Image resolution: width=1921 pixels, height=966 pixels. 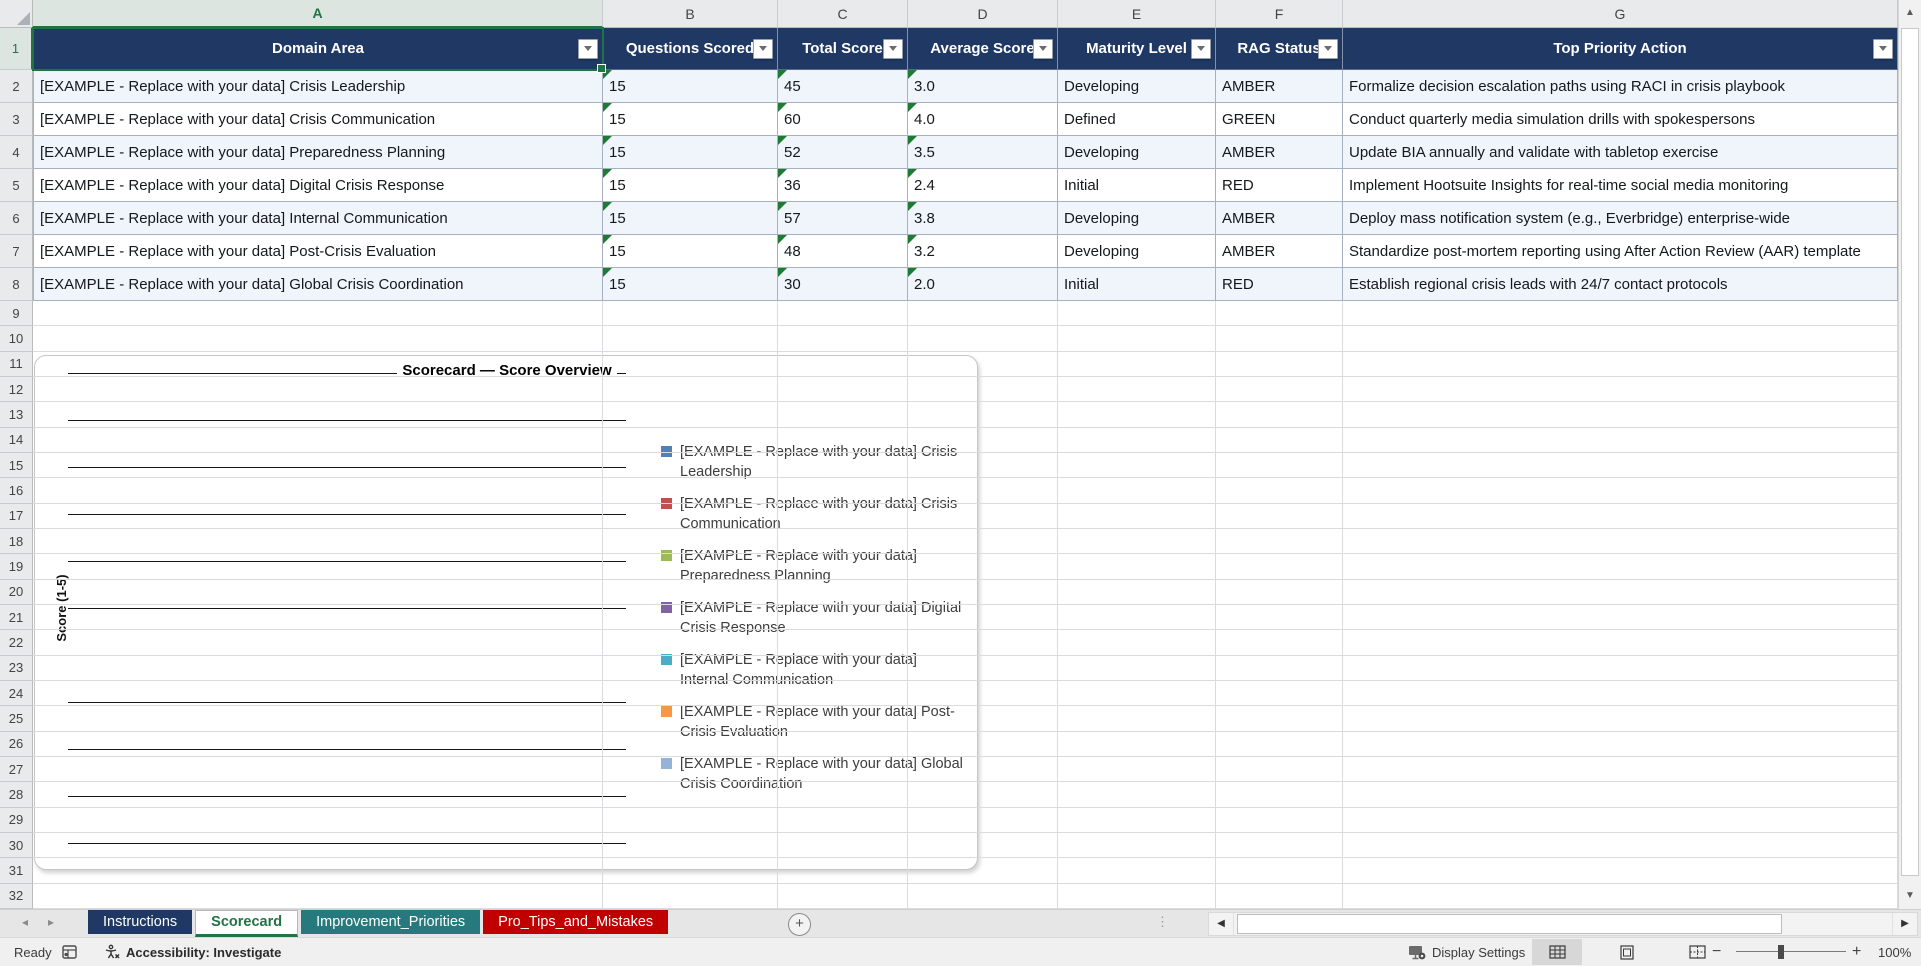 I want to click on cell-E5: Initial, so click(x=1137, y=185).